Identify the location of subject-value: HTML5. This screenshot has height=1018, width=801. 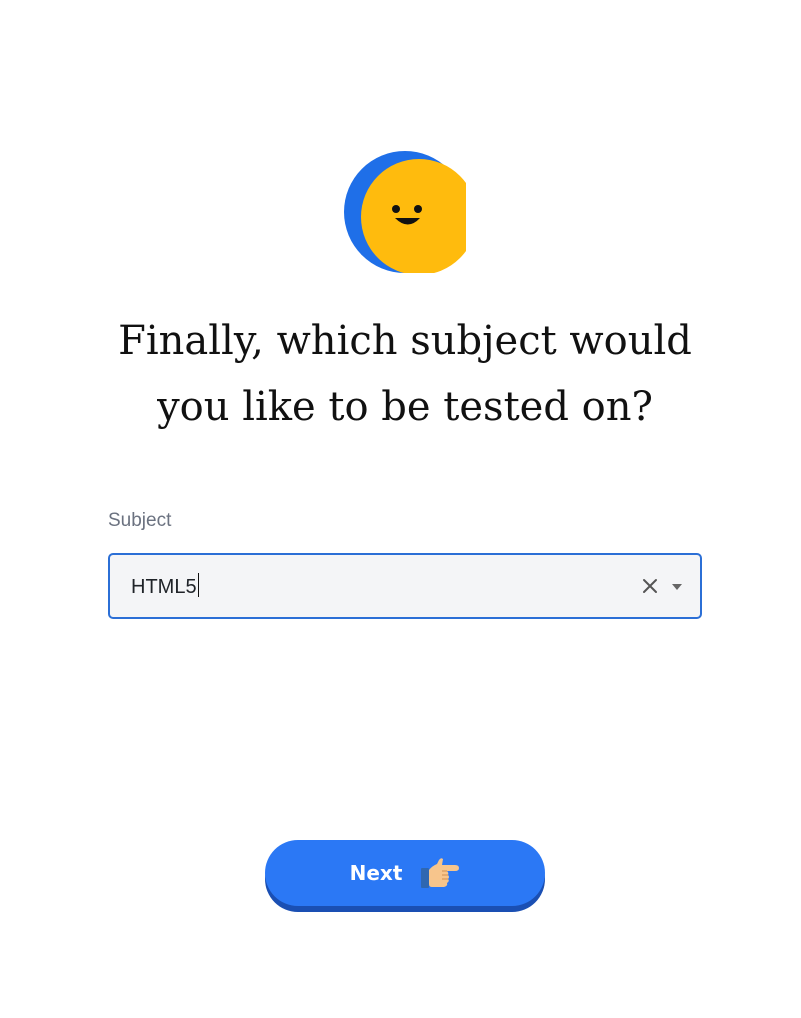
(164, 587).